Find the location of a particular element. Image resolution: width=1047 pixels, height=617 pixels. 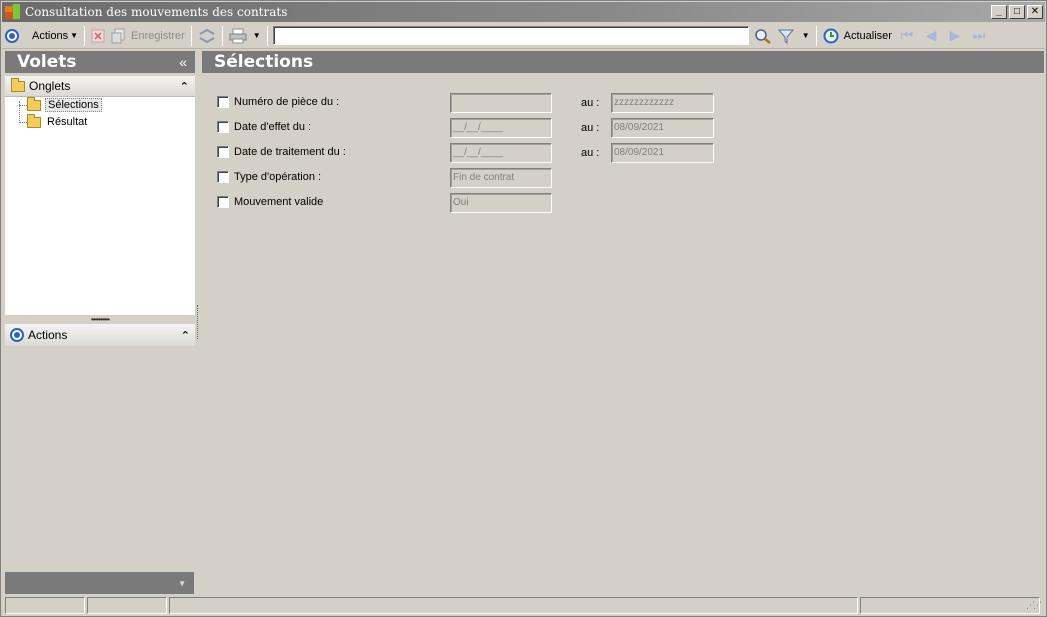

search-button is located at coordinates (763, 36).